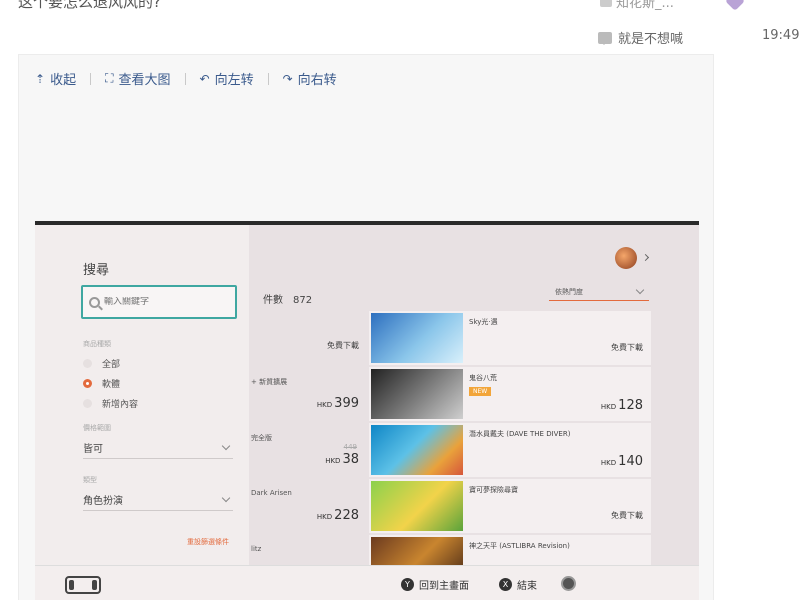  Describe the element at coordinates (109, 78) in the screenshot. I see `expand-icon: ⛶` at that location.